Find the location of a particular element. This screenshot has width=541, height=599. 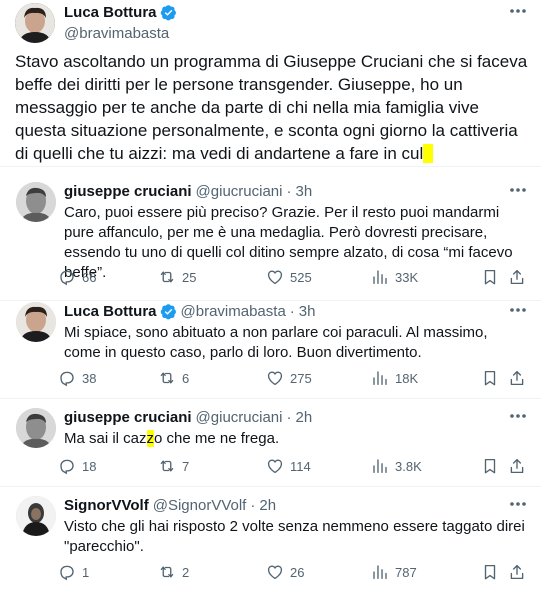

verified-badge-icon is located at coordinates (168, 13).